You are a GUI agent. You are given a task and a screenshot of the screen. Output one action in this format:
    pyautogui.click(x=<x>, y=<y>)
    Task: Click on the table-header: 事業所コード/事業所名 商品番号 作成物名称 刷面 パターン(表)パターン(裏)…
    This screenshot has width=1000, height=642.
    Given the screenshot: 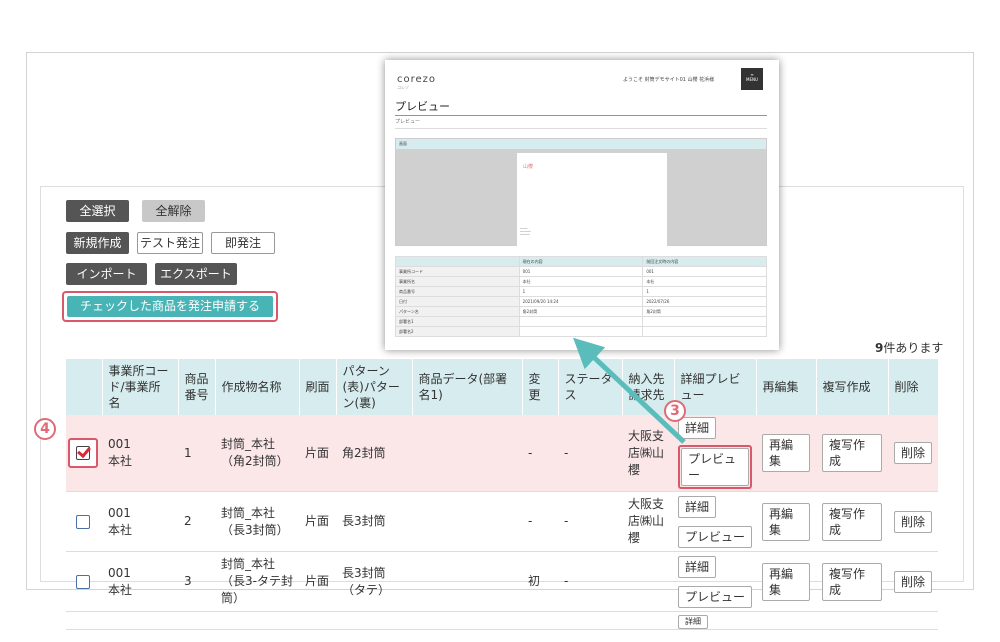 What is the action you would take?
    pyautogui.click(x=502, y=387)
    